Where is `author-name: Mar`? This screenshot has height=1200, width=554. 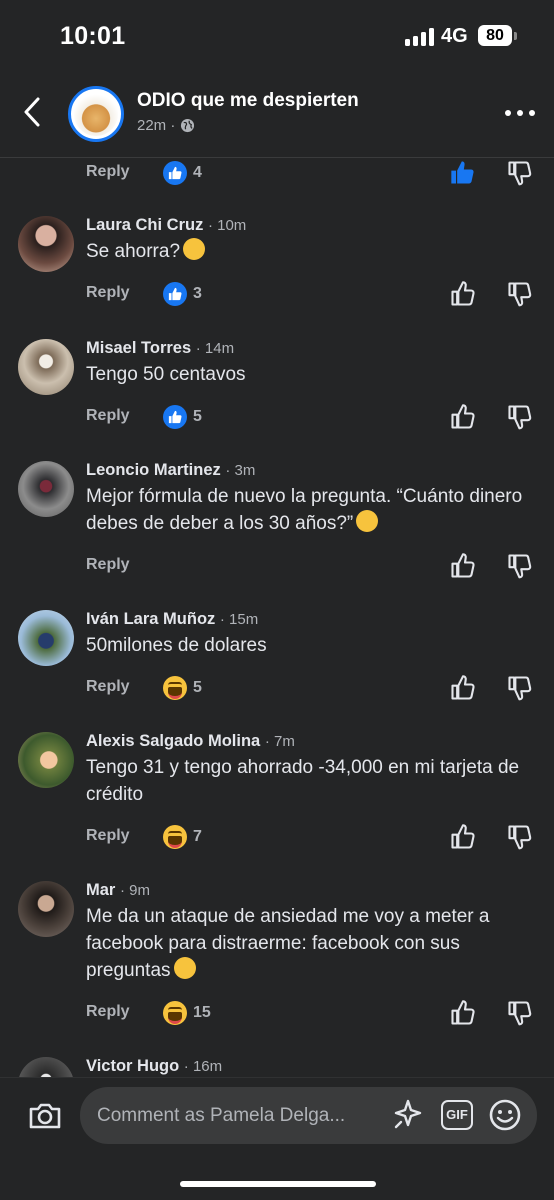 author-name: Mar is located at coordinates (100, 890).